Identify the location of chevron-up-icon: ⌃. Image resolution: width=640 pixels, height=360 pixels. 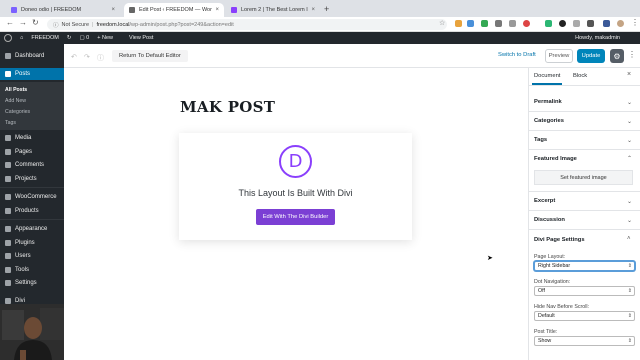
(629, 158).